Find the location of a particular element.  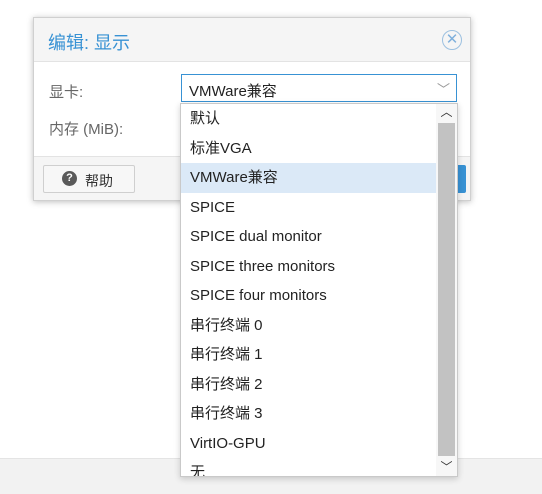

option-spice-dual-monitor: SPICE dual monitor is located at coordinates (308, 237).